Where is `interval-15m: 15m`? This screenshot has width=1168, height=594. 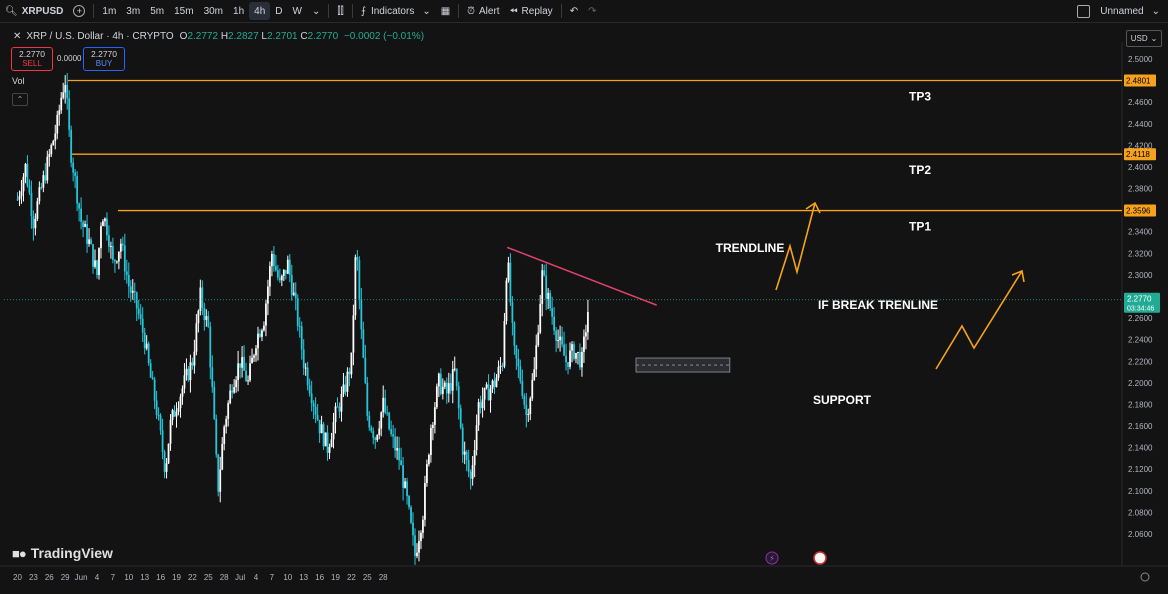
interval-15m: 15m is located at coordinates (183, 11).